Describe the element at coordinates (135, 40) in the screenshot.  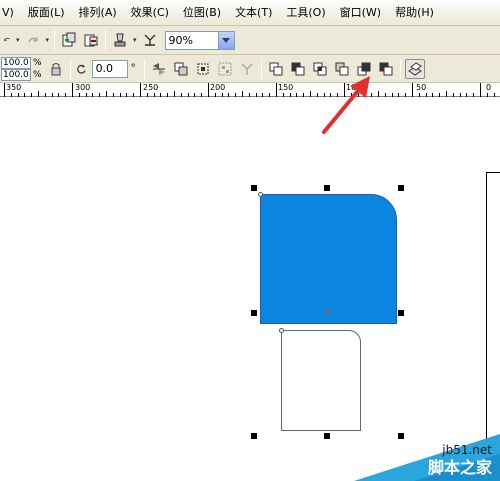
I see `launcher-dropdown-icon: ▾` at that location.